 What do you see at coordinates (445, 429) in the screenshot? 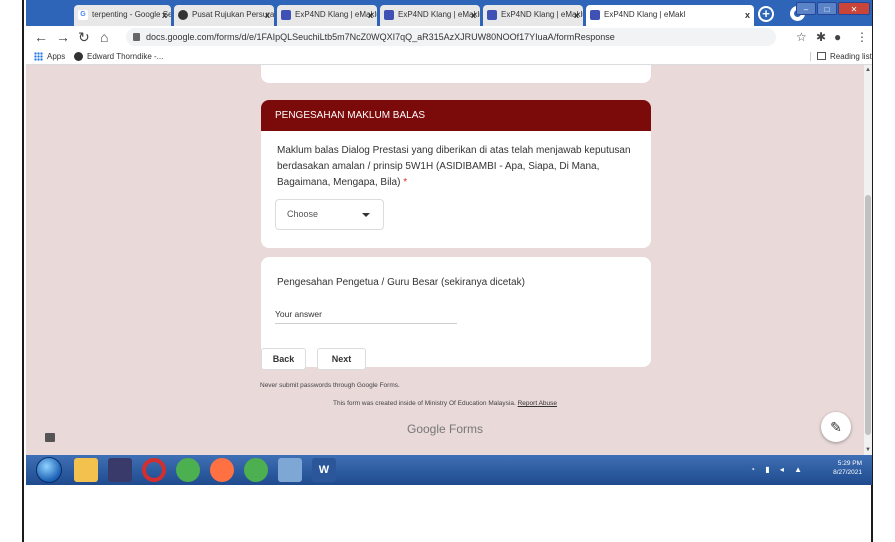
I see `google-forms-brand: Google Forms` at bounding box center [445, 429].